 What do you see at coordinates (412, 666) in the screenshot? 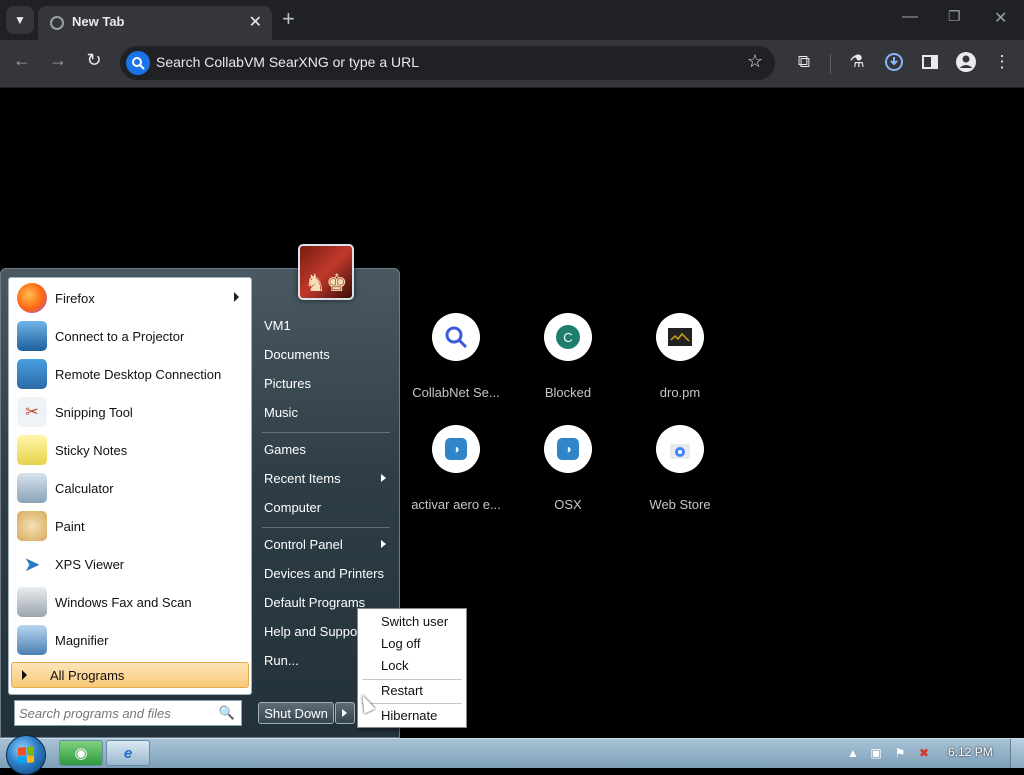
I see `menu-item-lock: Lock` at bounding box center [412, 666].